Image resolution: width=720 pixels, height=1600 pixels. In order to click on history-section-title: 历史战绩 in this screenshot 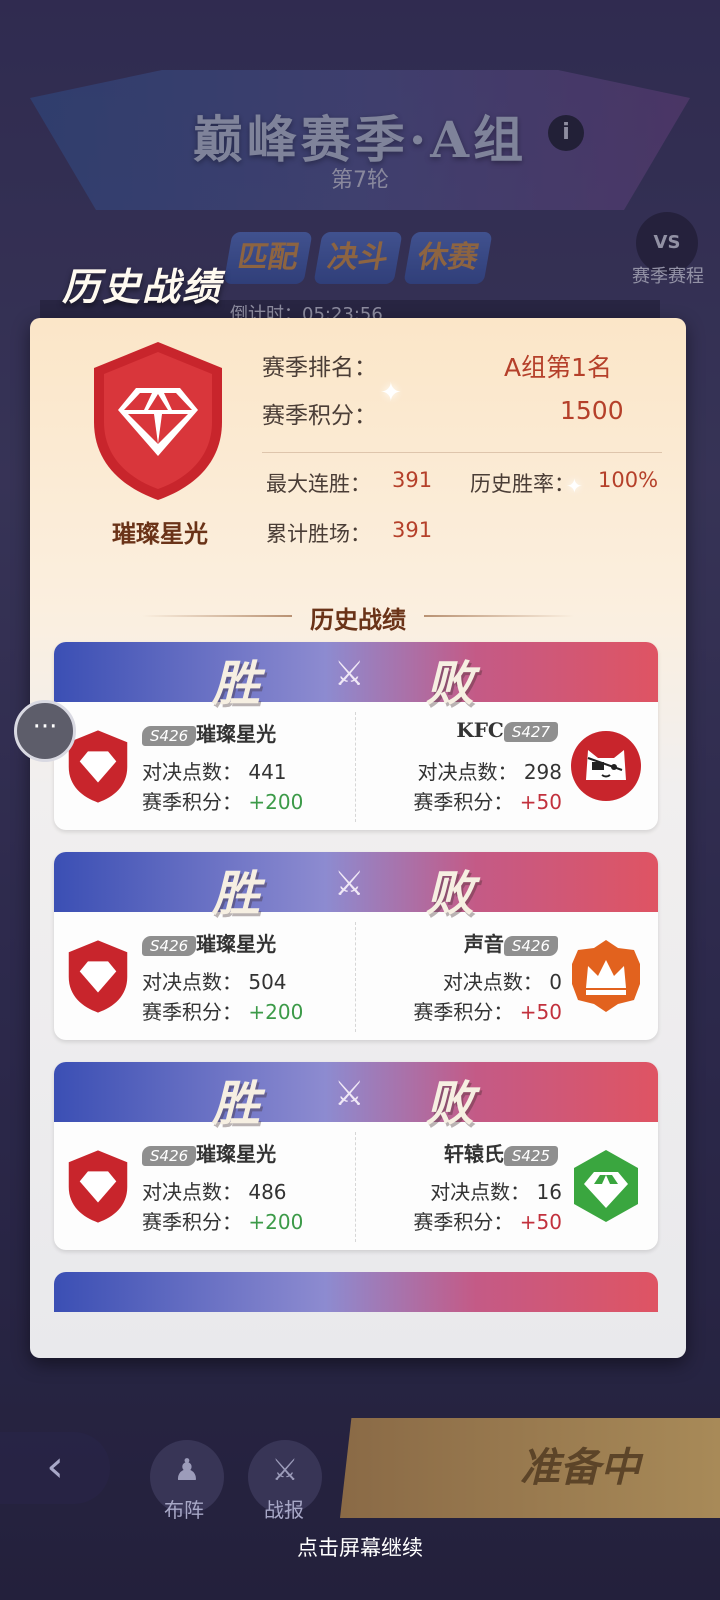, I will do `click(358, 619)`.